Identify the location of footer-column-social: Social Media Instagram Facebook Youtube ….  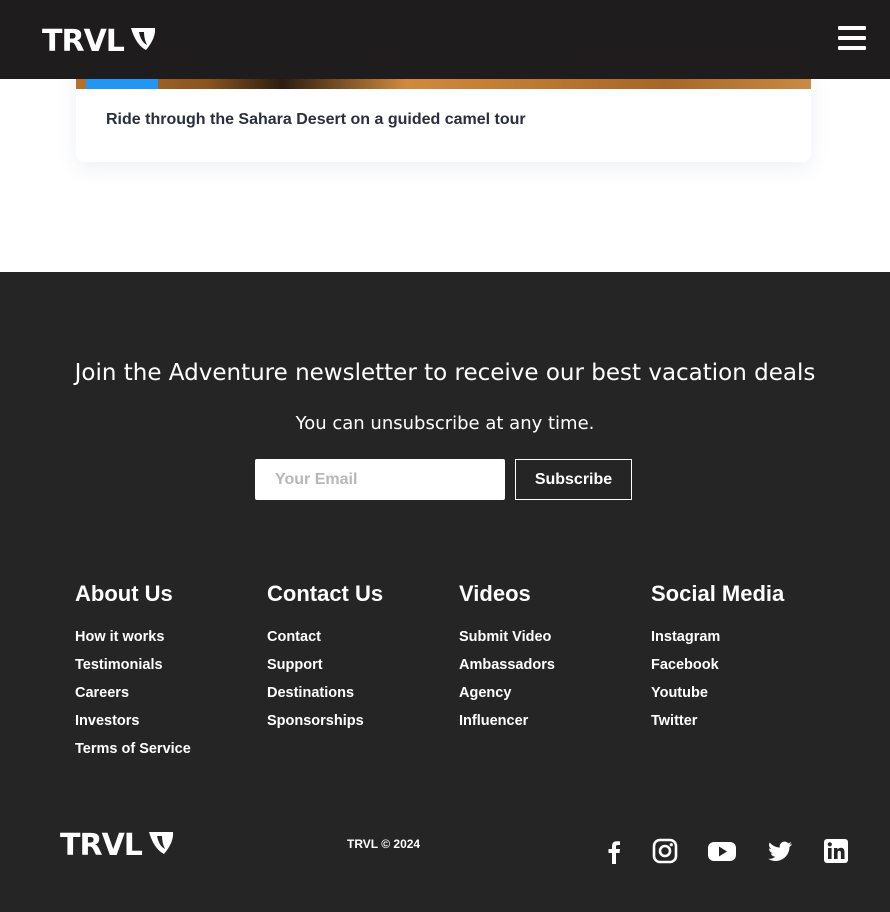
(717, 658).